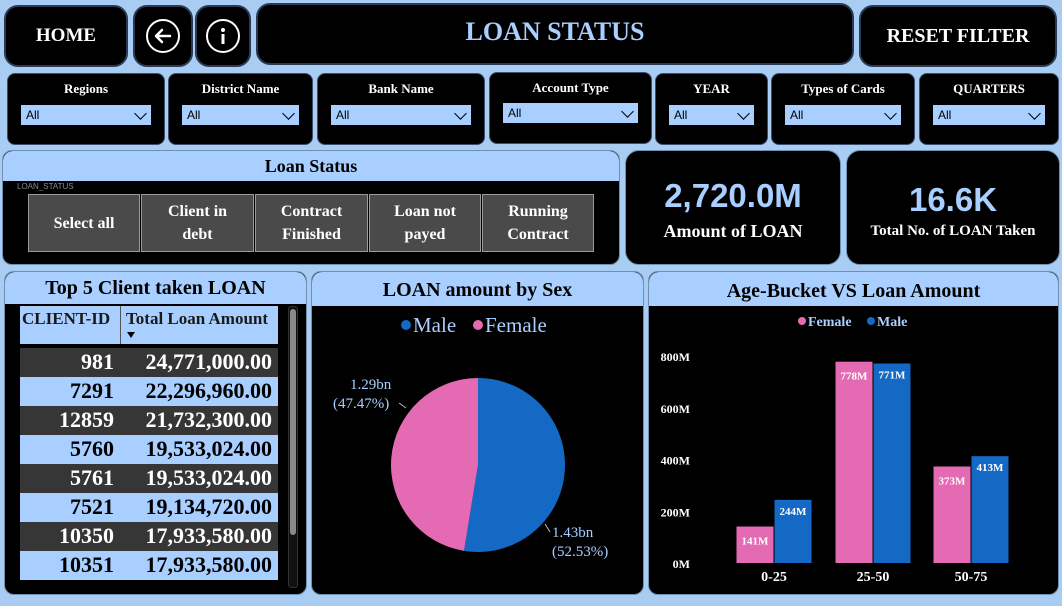  I want to click on filter-types-of-cards: Types of Cards All, so click(843, 109).